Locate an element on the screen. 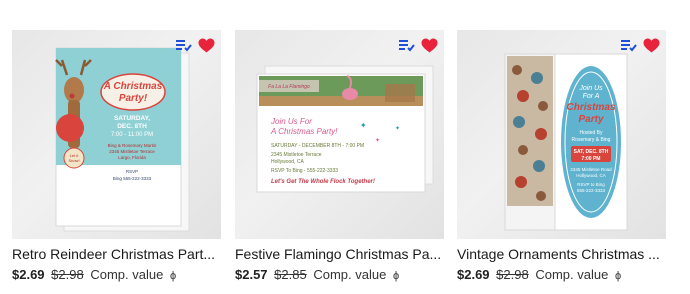 This screenshot has height=294, width=690. svg-text: 555-222-3333 is located at coordinates (591, 190).